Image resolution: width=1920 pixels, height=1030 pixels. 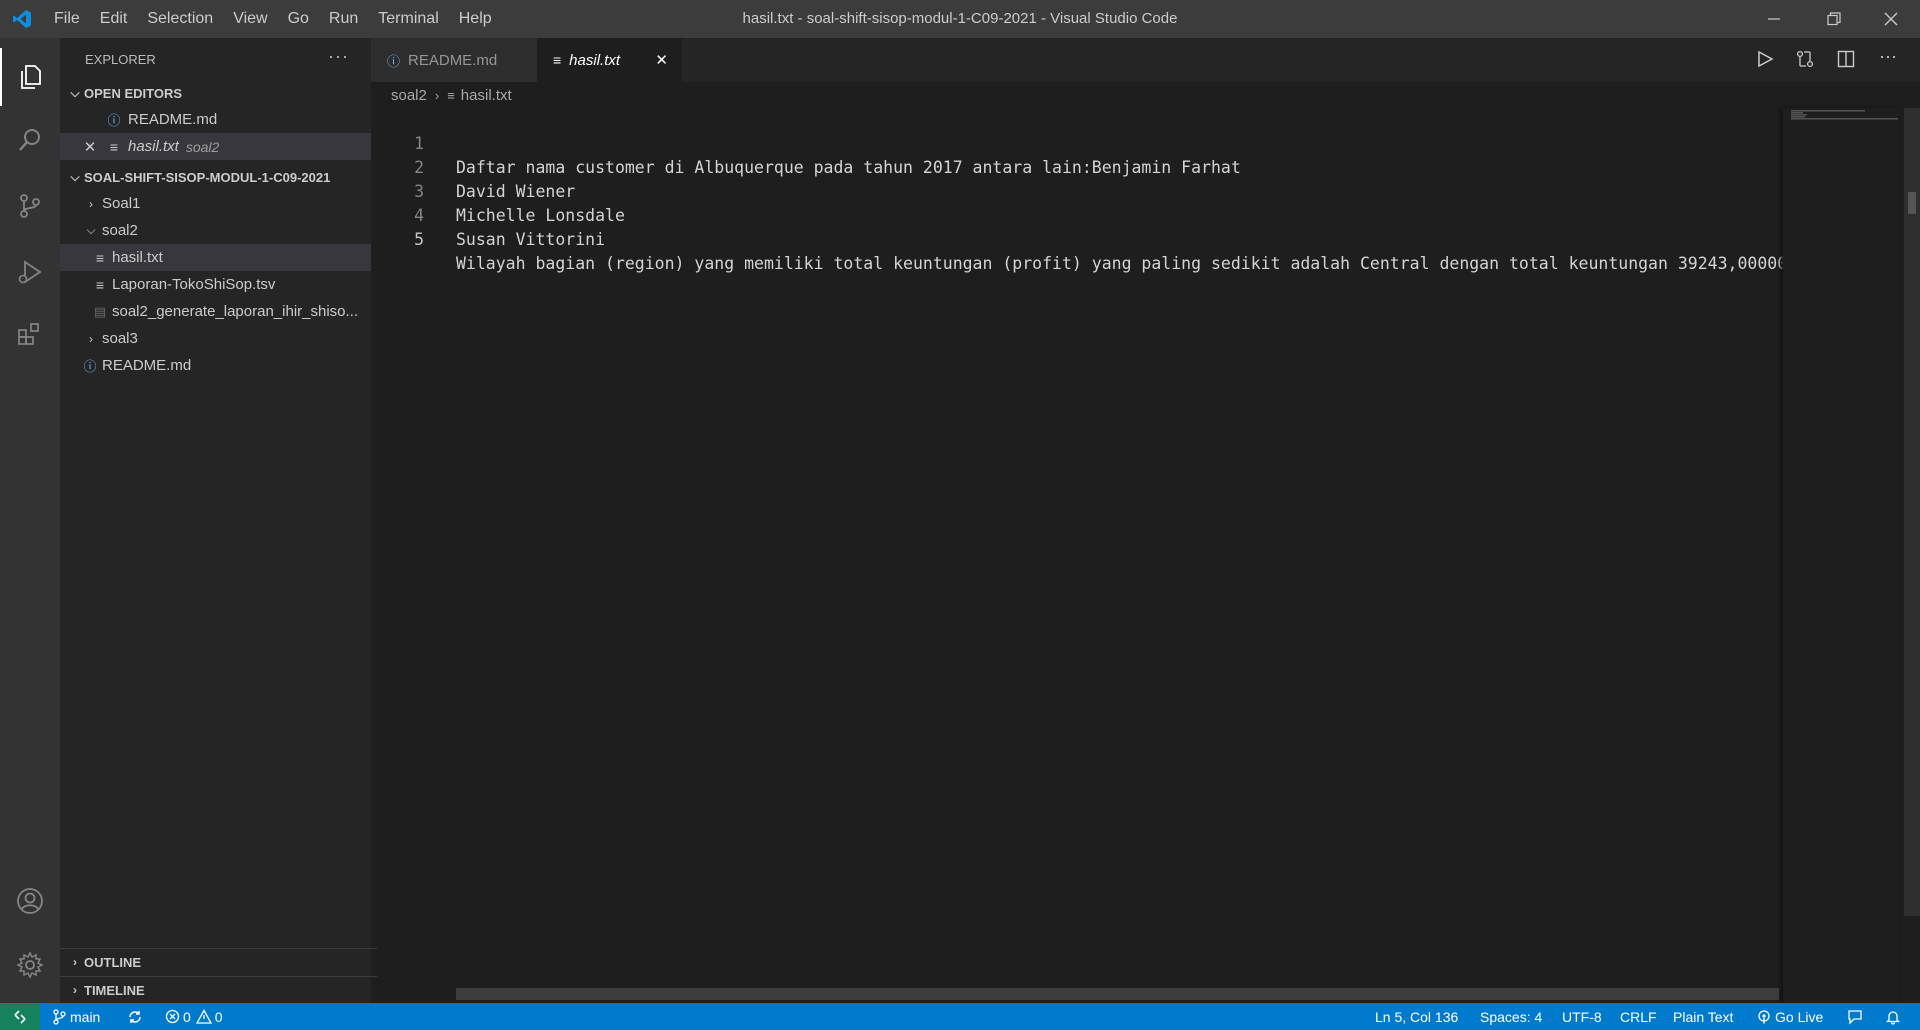 What do you see at coordinates (215, 365) in the screenshot?
I see `tree-file-readme: ⓘ README.md` at bounding box center [215, 365].